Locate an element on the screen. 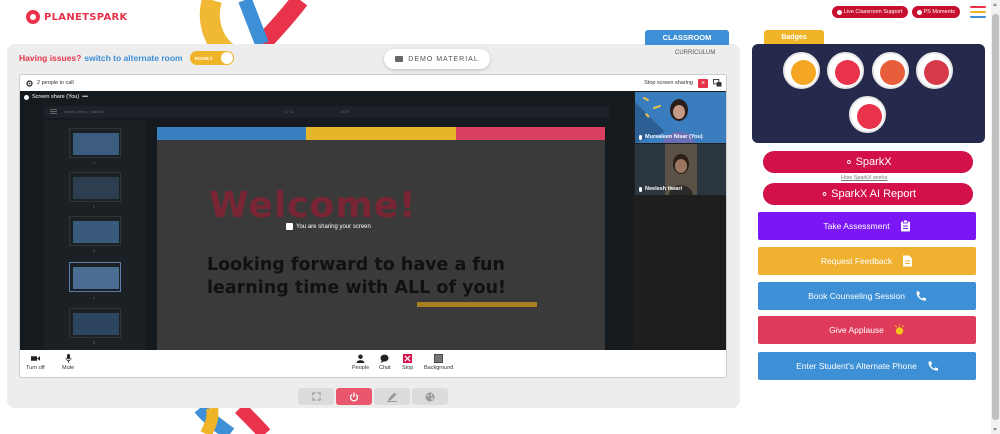  mute-label: Mute is located at coordinates (68, 368).